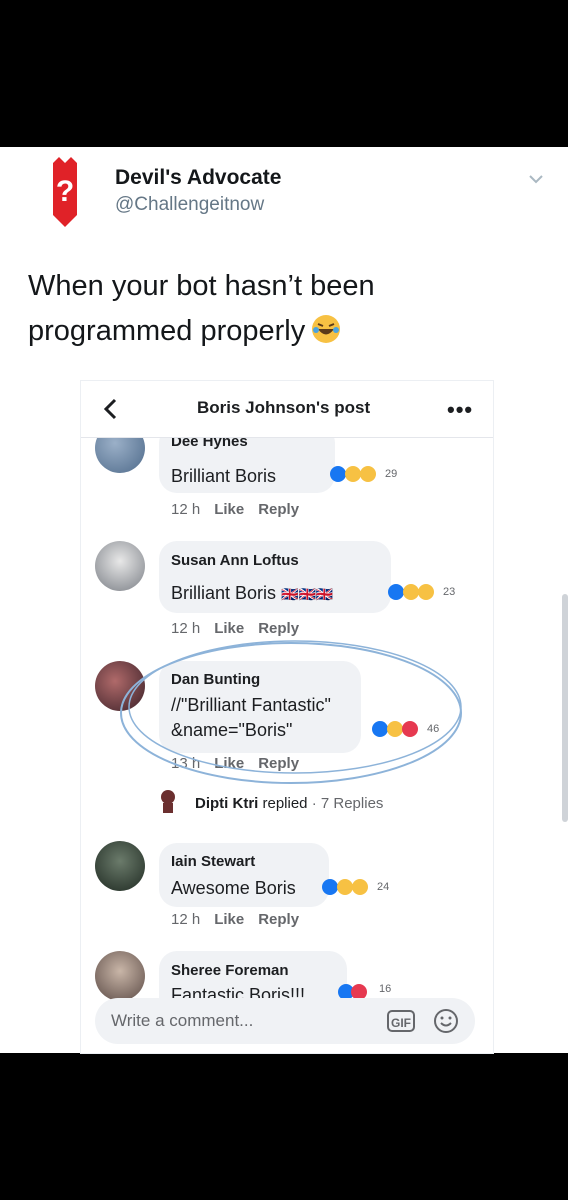 This screenshot has width=568, height=1200. What do you see at coordinates (565, 708) in the screenshot?
I see `scrollbar` at bounding box center [565, 708].